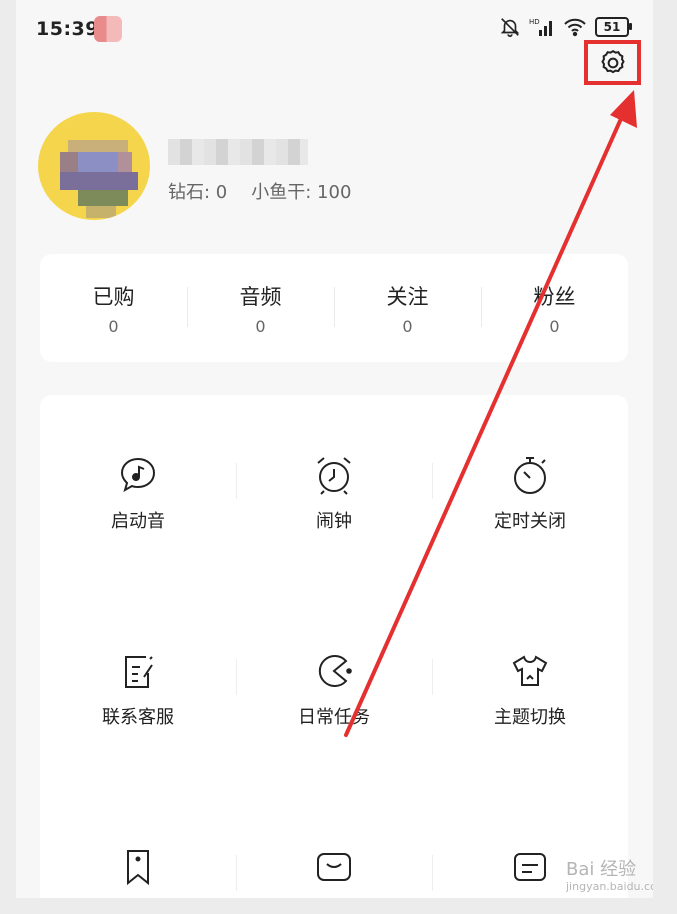 This screenshot has height=914, width=677. I want to click on hd-signal-icon: HD, so click(540, 27).